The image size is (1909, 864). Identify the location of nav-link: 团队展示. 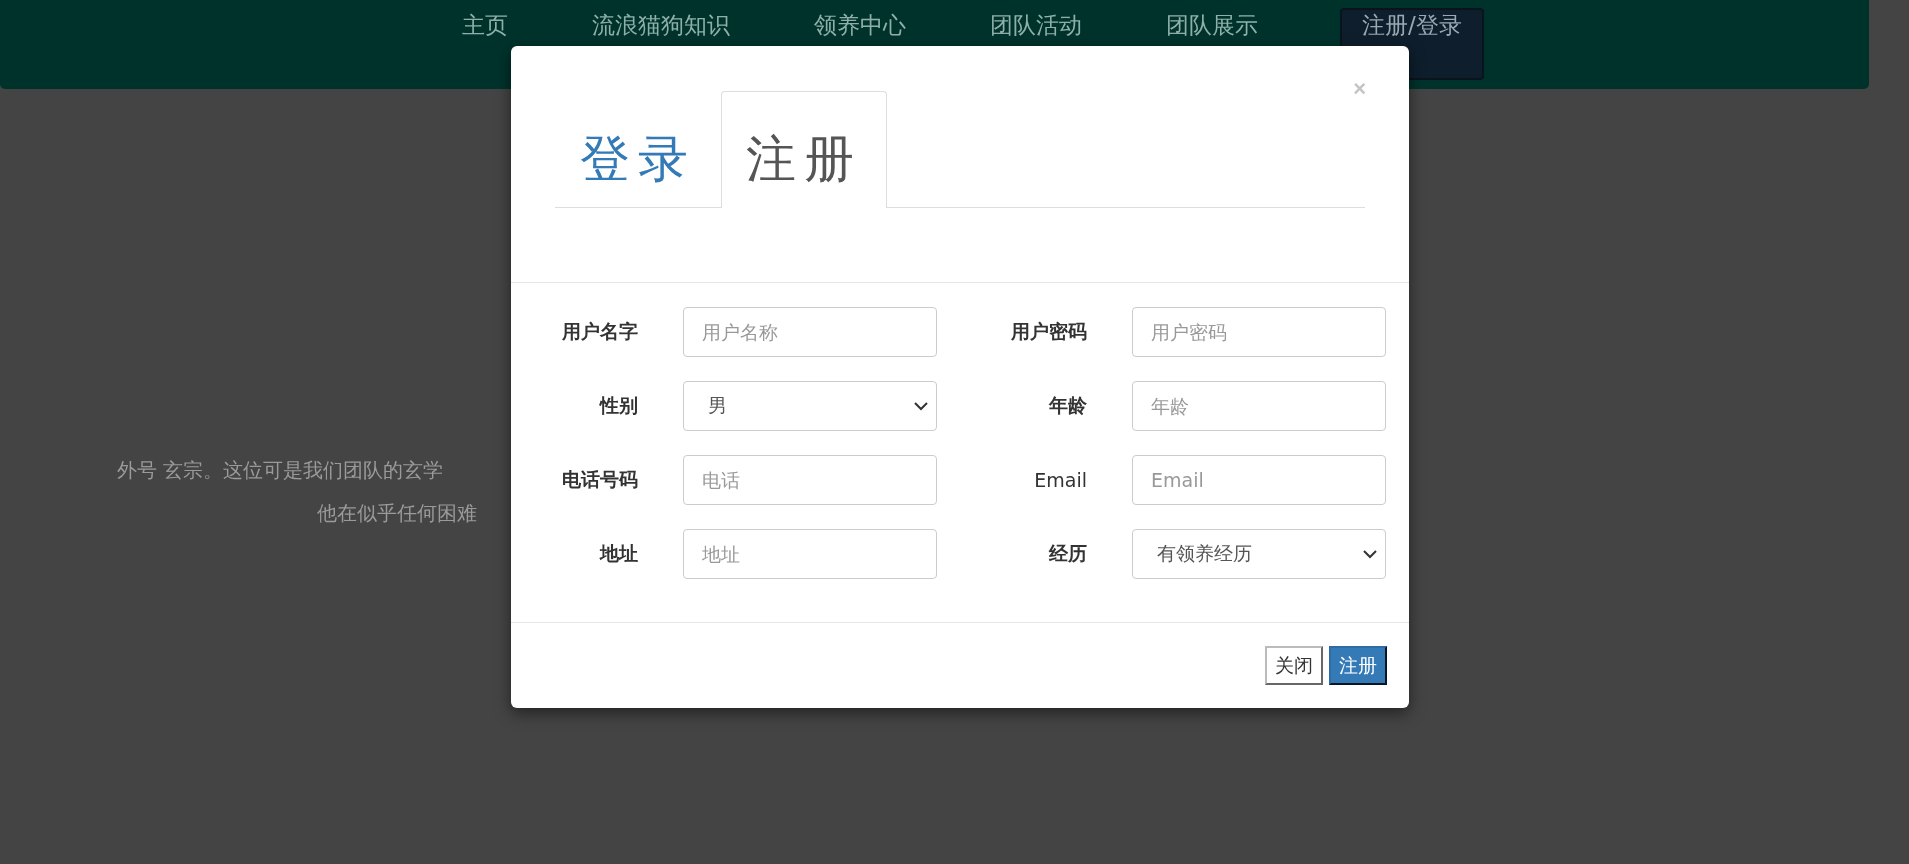
(1212, 25).